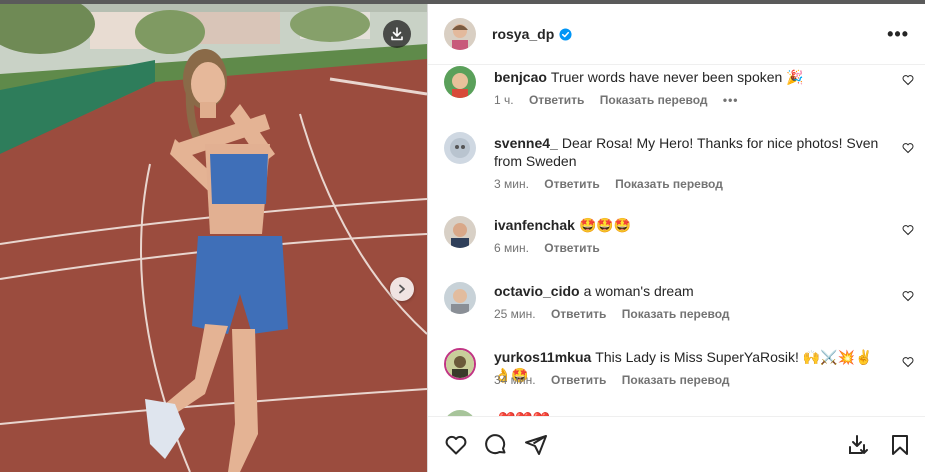  I want to click on comment-time: 3 мин., so click(511, 184).